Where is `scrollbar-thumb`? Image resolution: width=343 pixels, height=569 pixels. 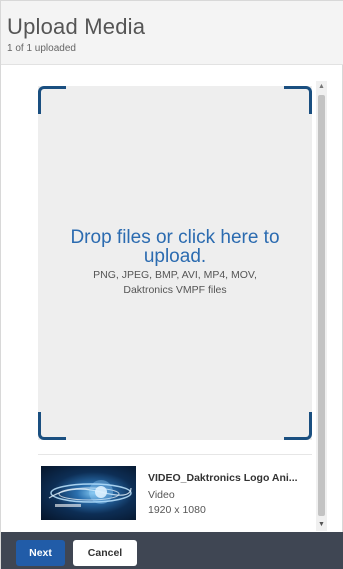
scrollbar-thumb is located at coordinates (321, 305).